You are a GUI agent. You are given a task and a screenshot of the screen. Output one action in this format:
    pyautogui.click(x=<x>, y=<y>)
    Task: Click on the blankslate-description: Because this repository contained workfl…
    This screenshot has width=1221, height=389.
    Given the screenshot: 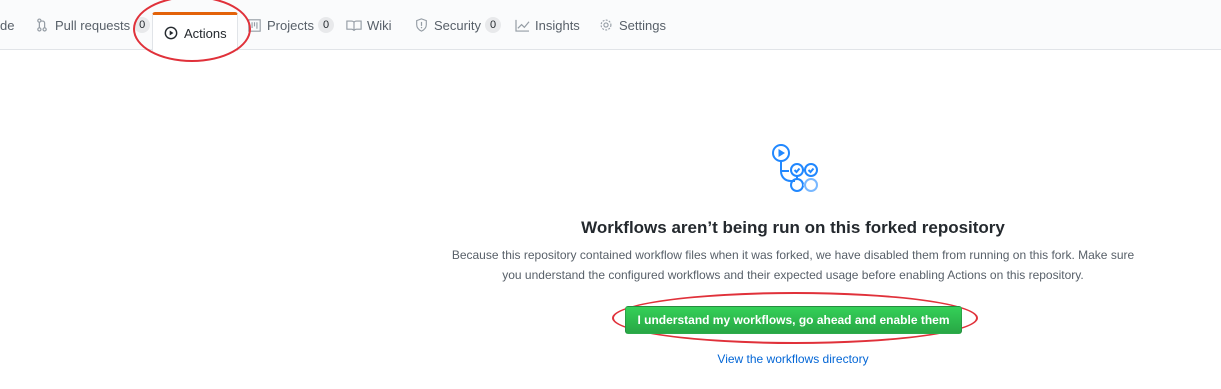 What is the action you would take?
    pyautogui.click(x=793, y=265)
    